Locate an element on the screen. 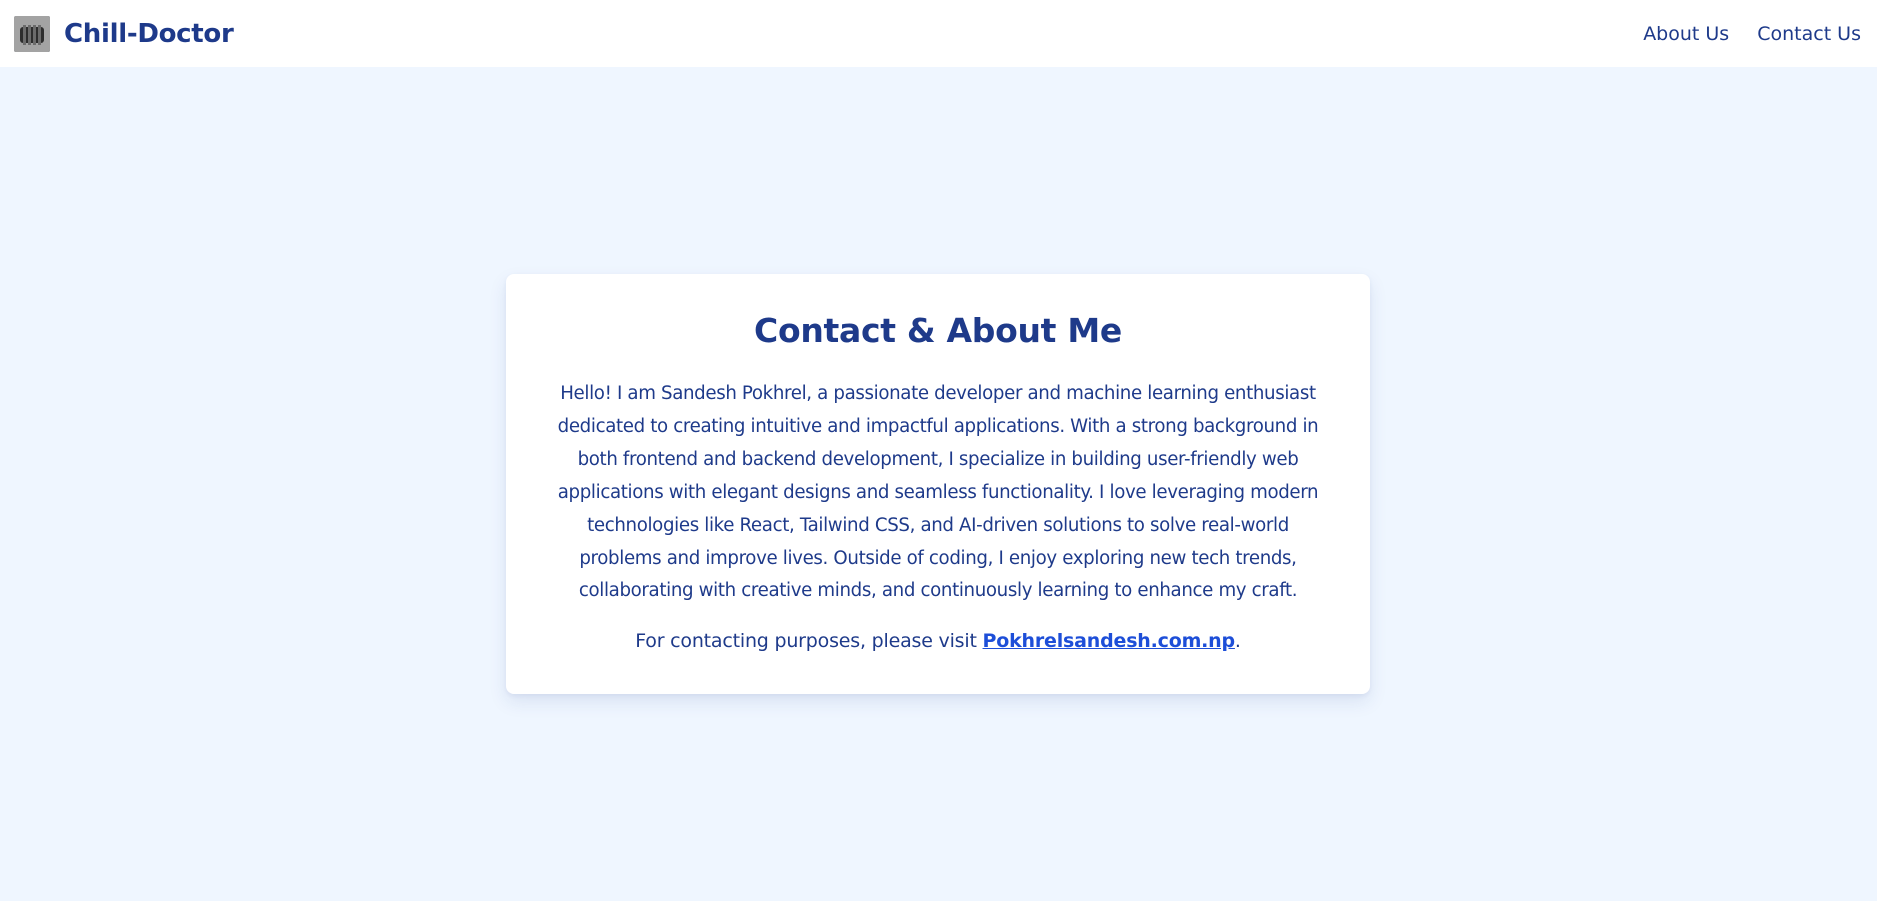 The width and height of the screenshot is (1877, 912). nav-contact-us-link: Contact Us is located at coordinates (1809, 34).